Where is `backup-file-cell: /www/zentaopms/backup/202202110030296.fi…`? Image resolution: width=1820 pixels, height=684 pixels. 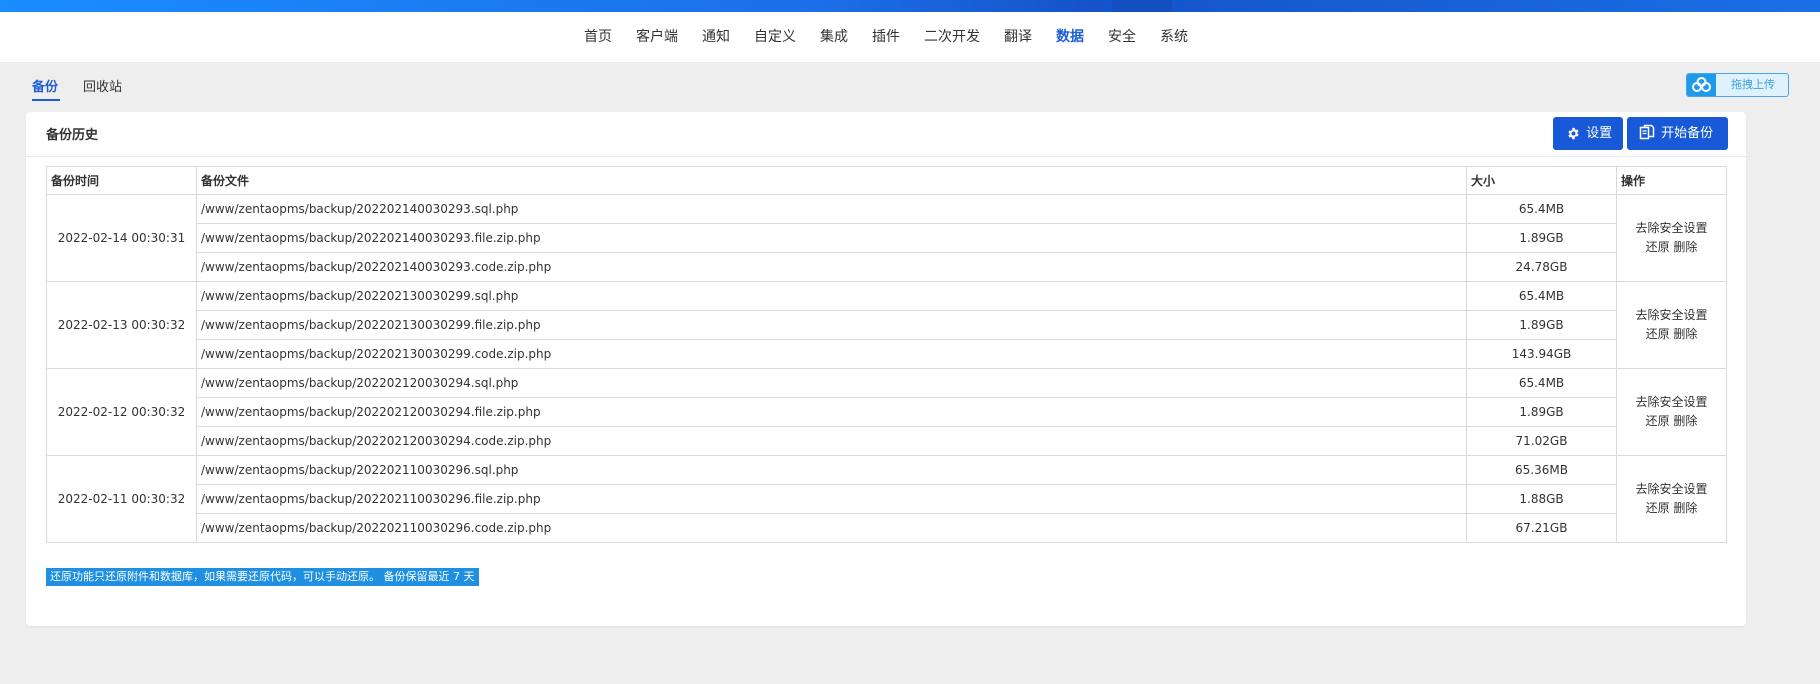
backup-file-cell: /www/zentaopms/backup/202202110030296.fi… is located at coordinates (831, 499).